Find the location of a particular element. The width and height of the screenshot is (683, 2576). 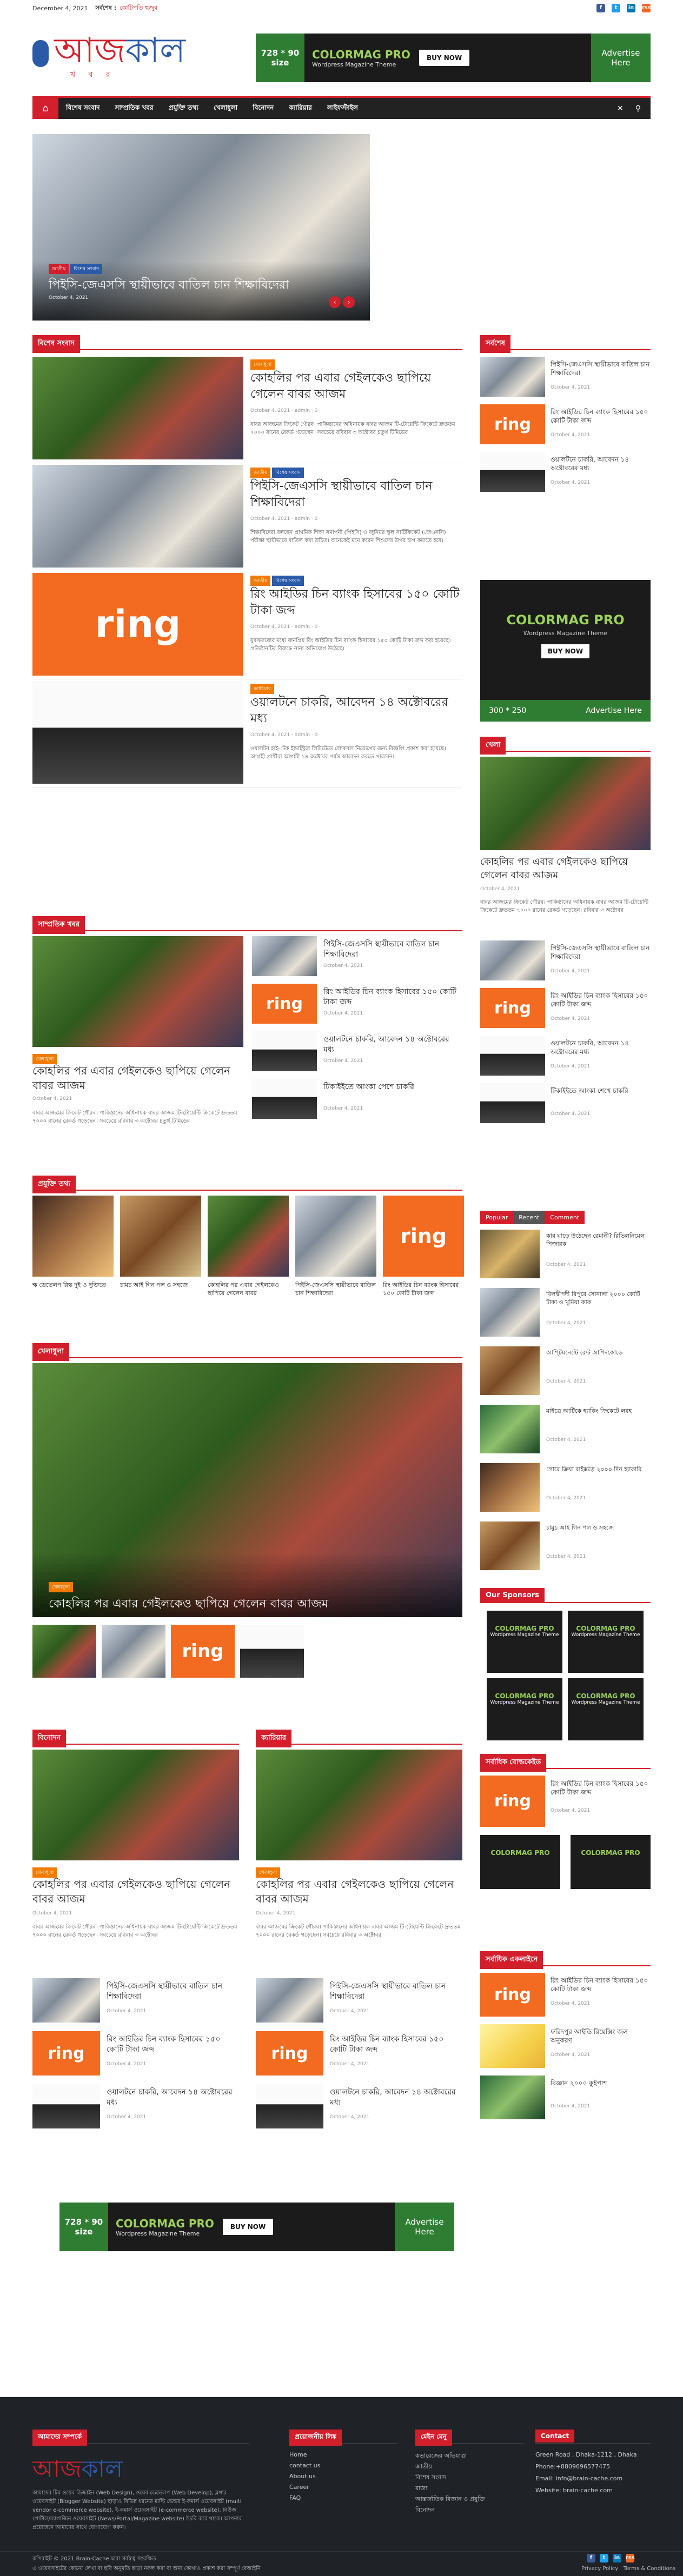

tab-post-title: চামুচ আই গিন পল ও সহজে is located at coordinates (597, 1528).